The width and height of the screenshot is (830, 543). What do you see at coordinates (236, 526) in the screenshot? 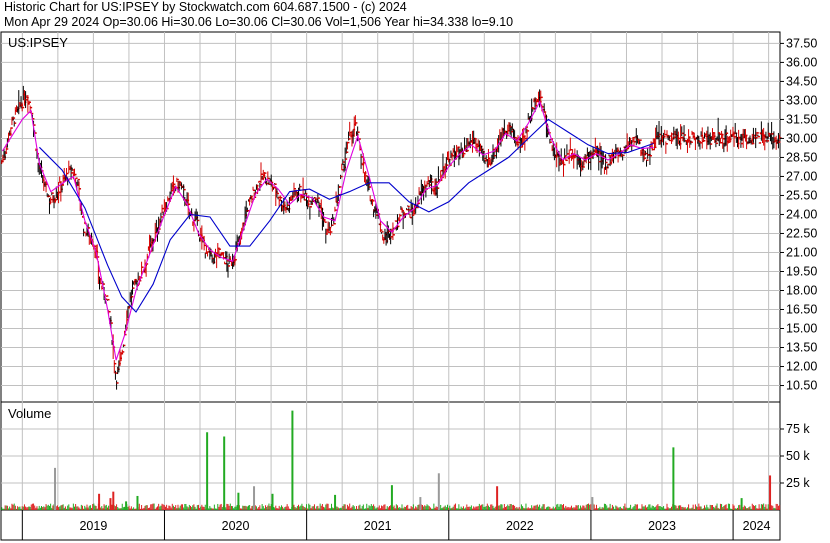
I see `x-tick-label: 2020` at bounding box center [236, 526].